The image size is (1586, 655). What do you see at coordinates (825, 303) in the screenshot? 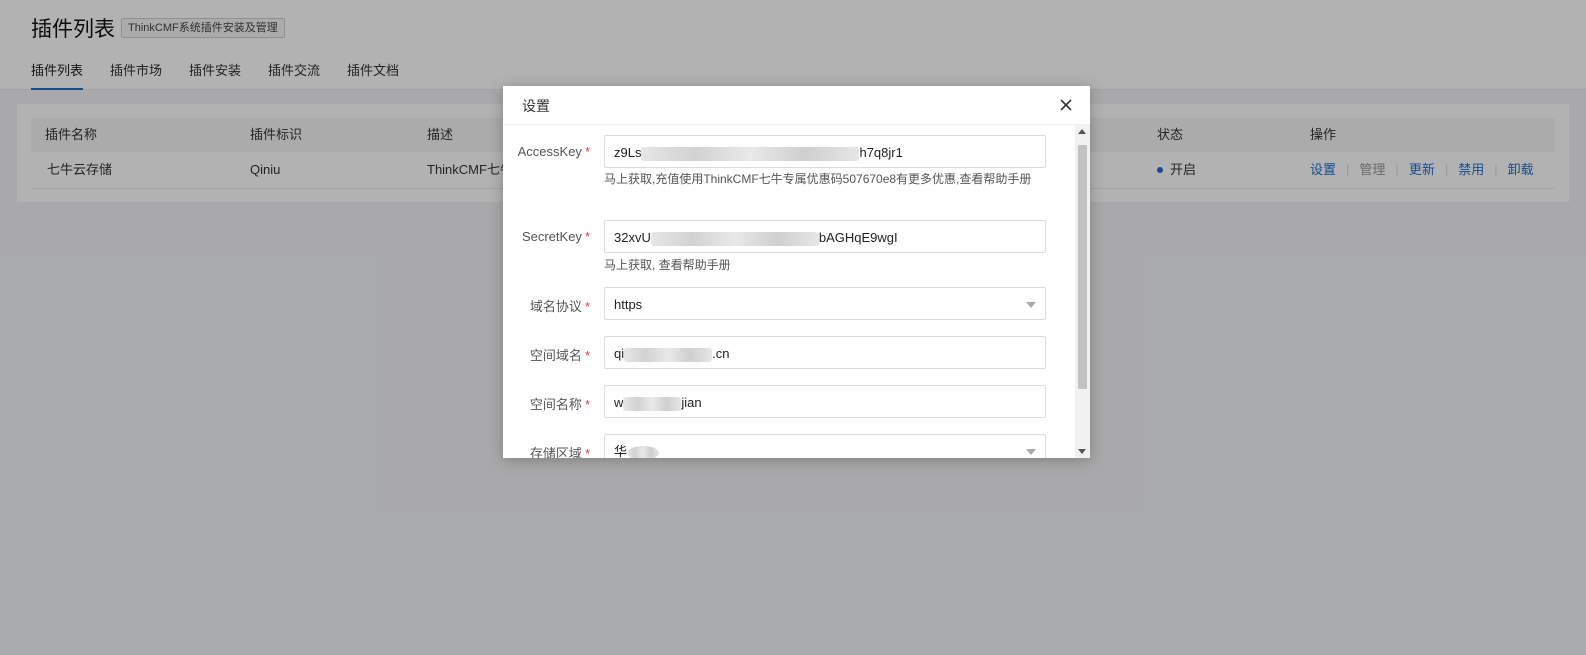
I see `protocol-select: https` at bounding box center [825, 303].